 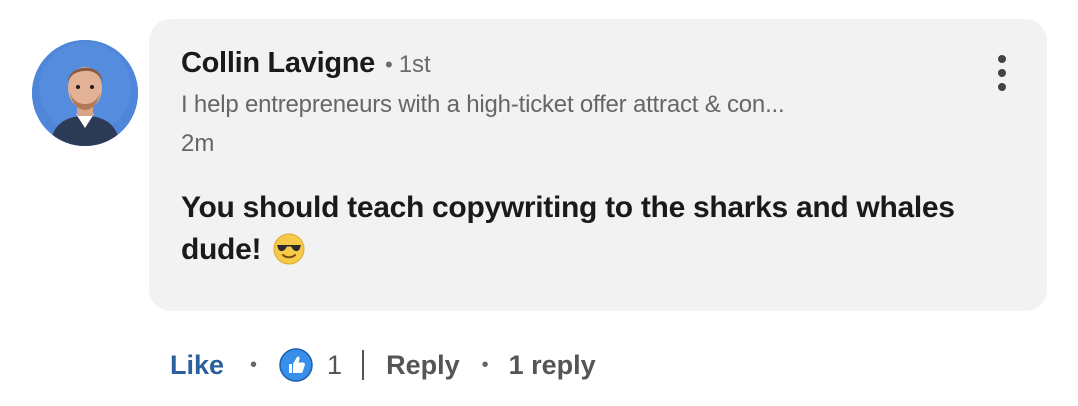 I want to click on comment-timestamp: 2m, so click(x=198, y=143).